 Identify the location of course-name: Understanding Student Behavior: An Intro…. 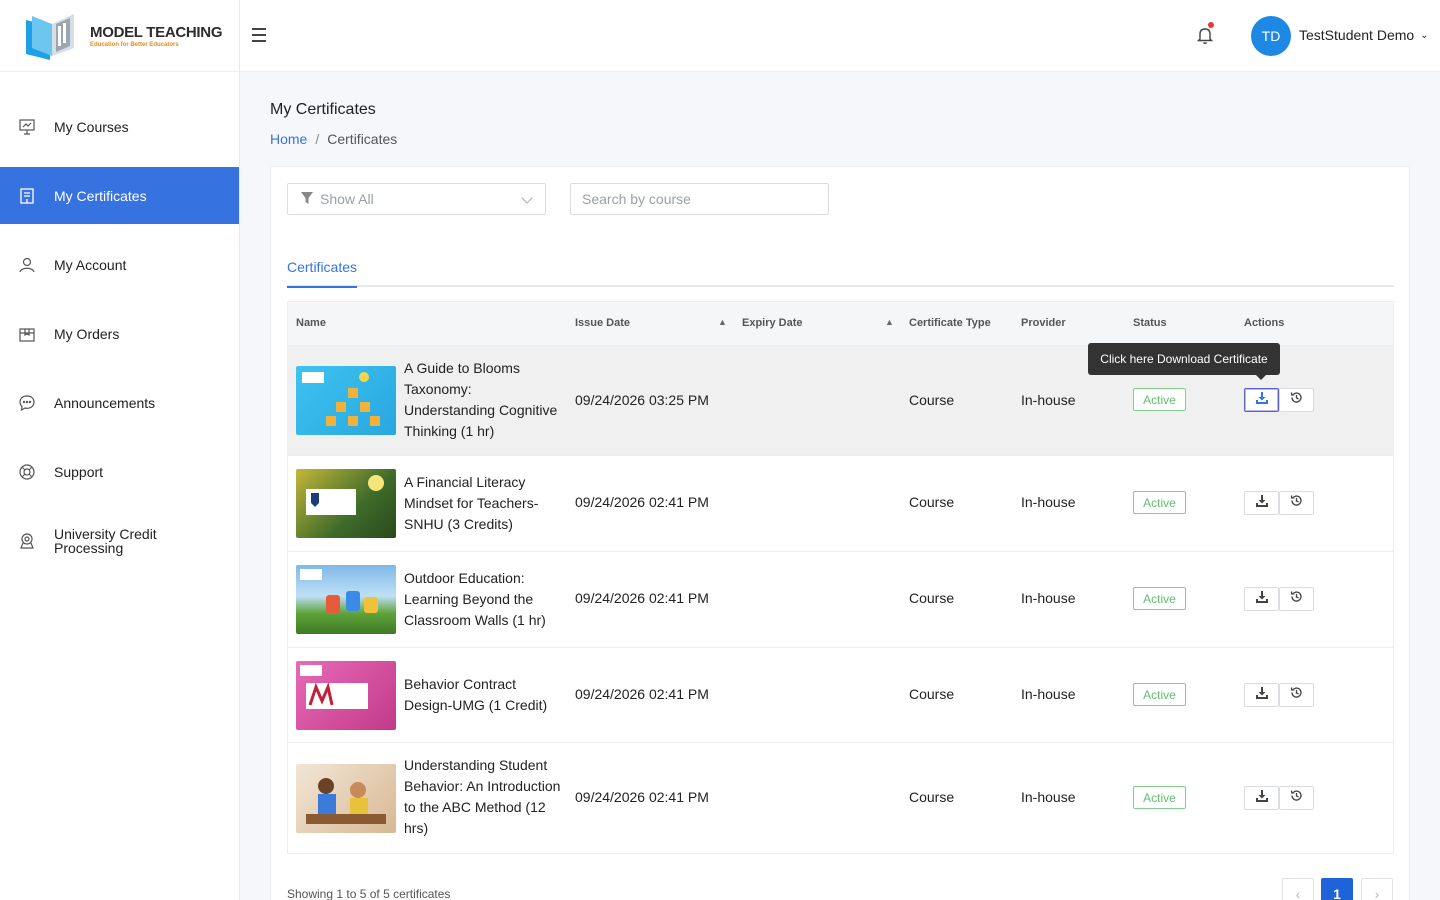
(482, 796).